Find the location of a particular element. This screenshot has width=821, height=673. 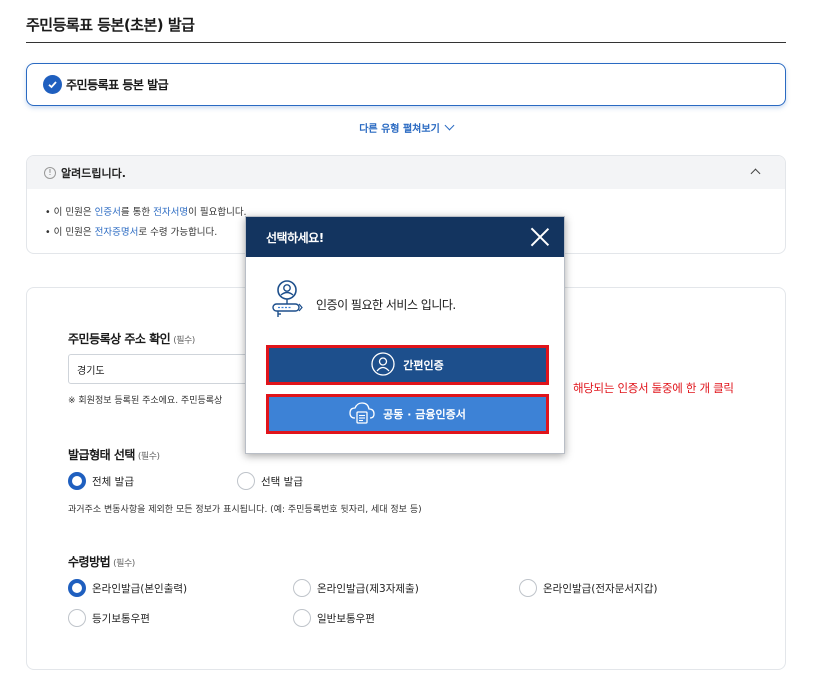

modal-message-row: 인증이 필요한 서비스 입니다. is located at coordinates (363, 304).